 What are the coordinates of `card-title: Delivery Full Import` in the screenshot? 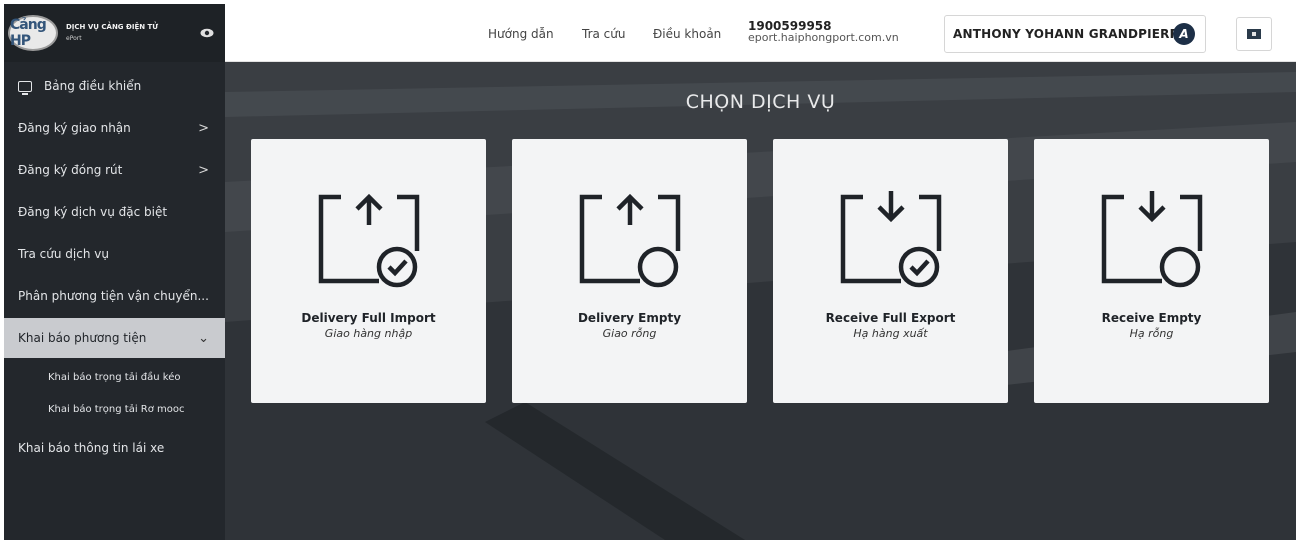 It's located at (368, 318).